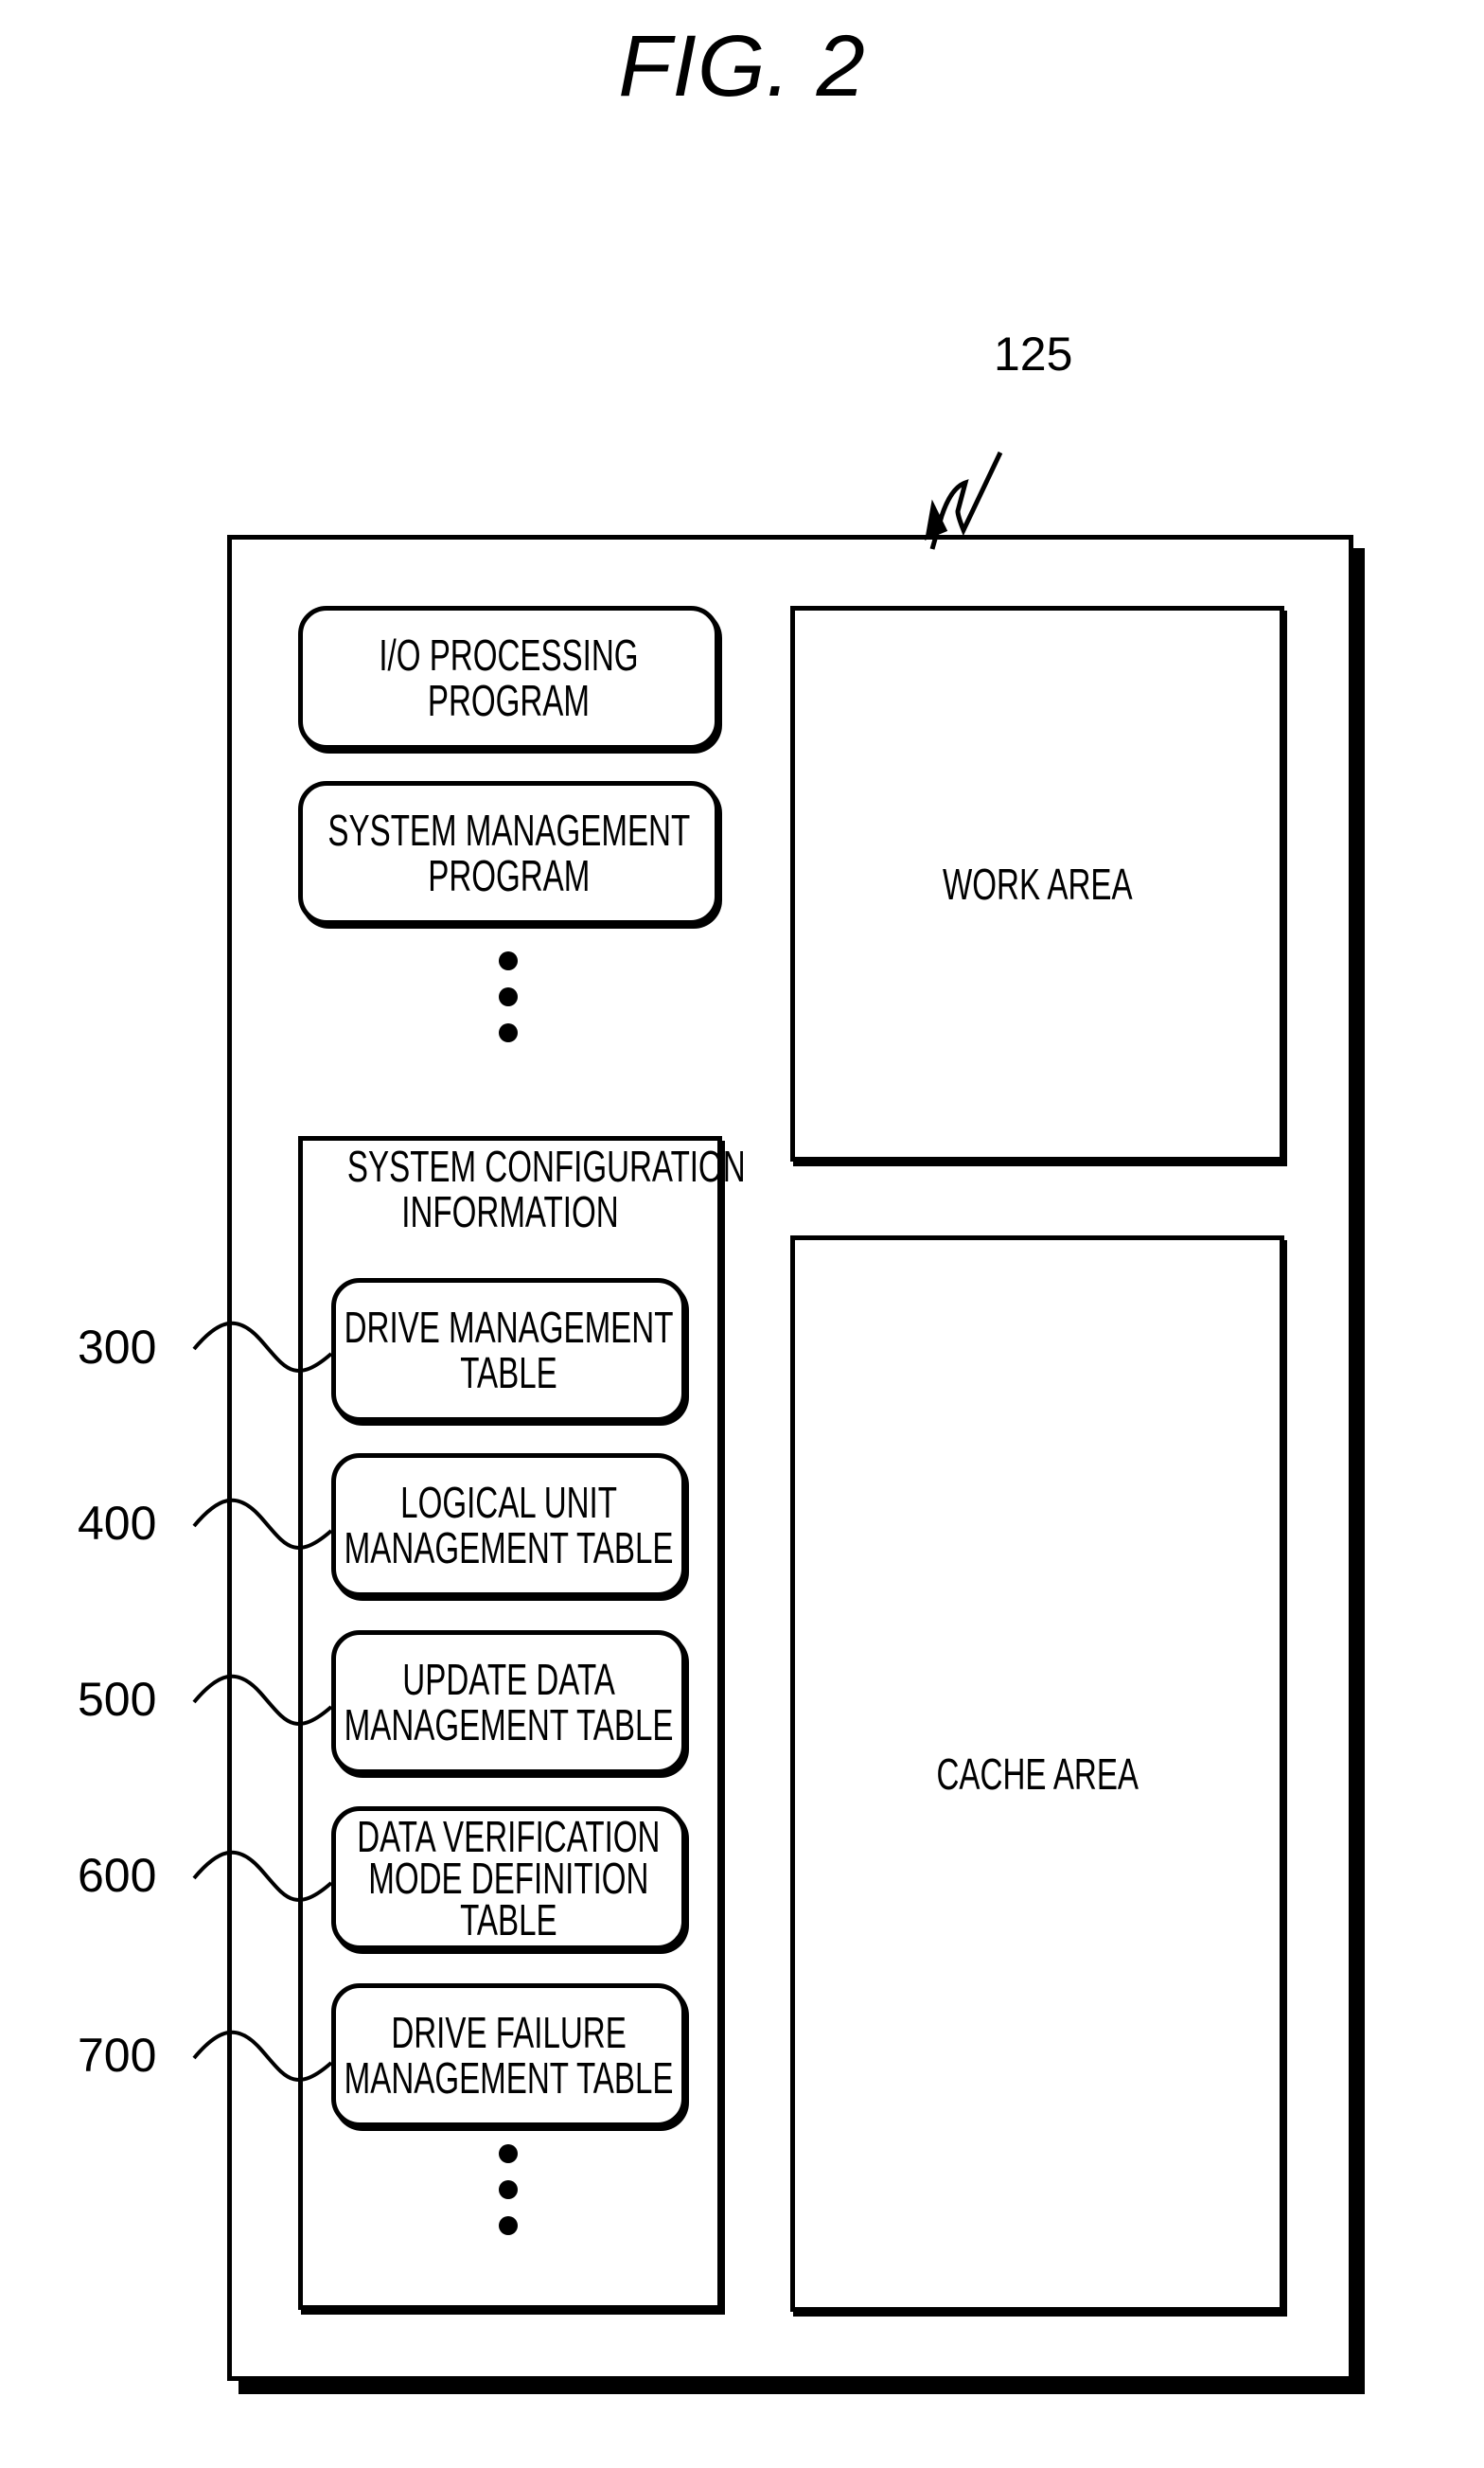 Image resolution: width=1484 pixels, height=2468 pixels. Describe the element at coordinates (546, 1166) in the screenshot. I see `title-line: SYSTEM CONFIGURATION` at that location.